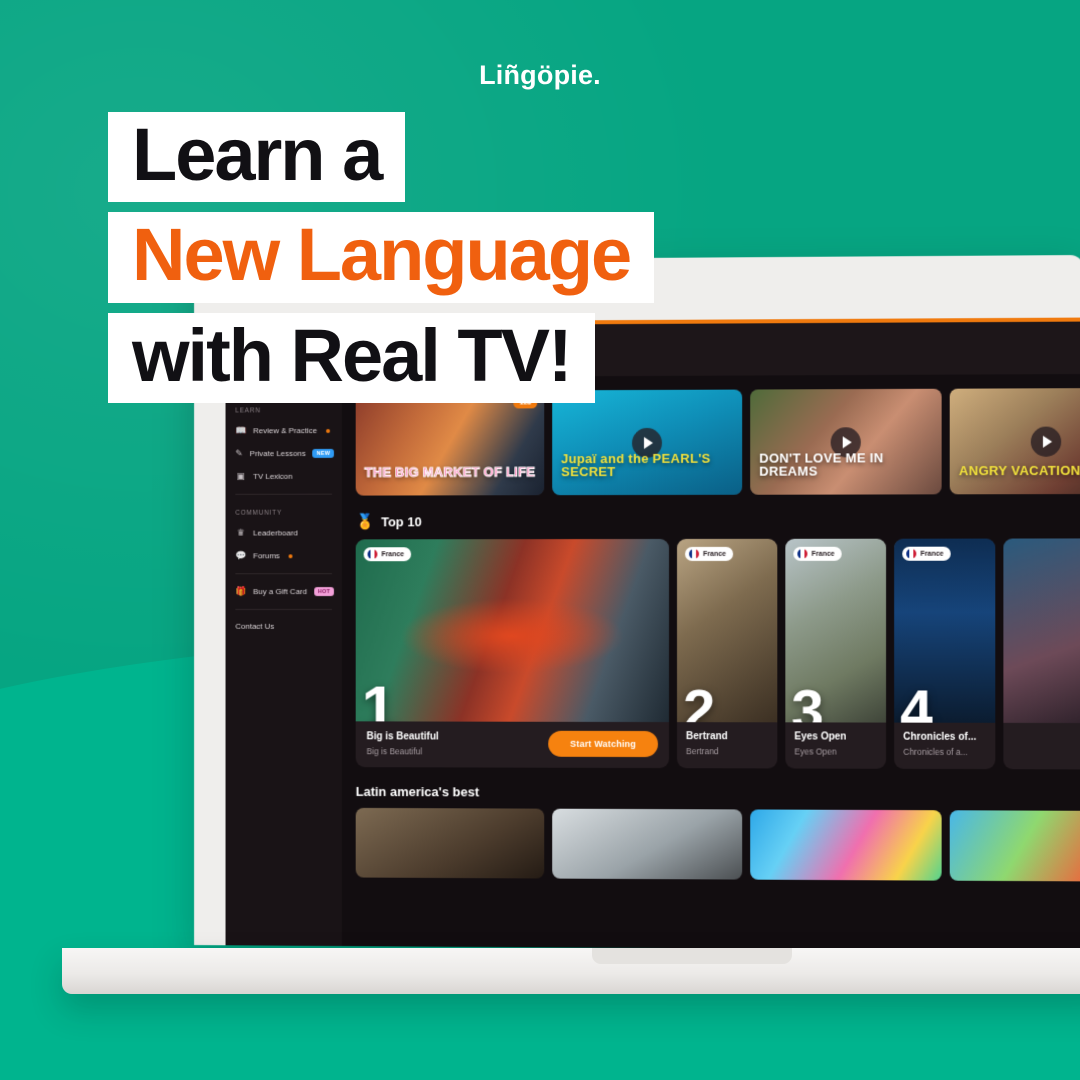  I want to click on card-poster: France Big is BEAUTIFUL 1, so click(512, 630).